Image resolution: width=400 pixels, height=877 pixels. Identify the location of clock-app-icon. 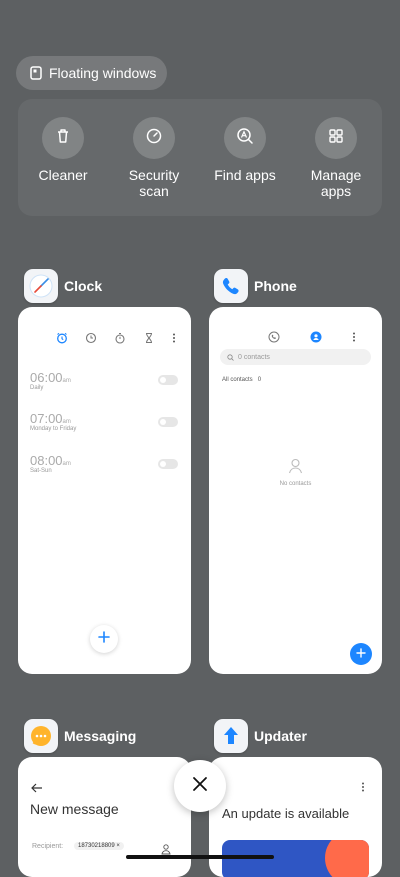
(41, 286).